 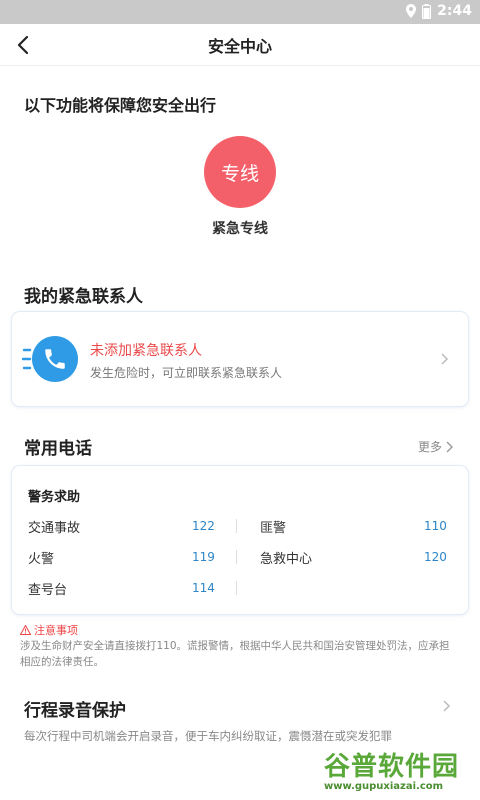 I want to click on watermark-main: 谷普软件园, so click(x=392, y=767).